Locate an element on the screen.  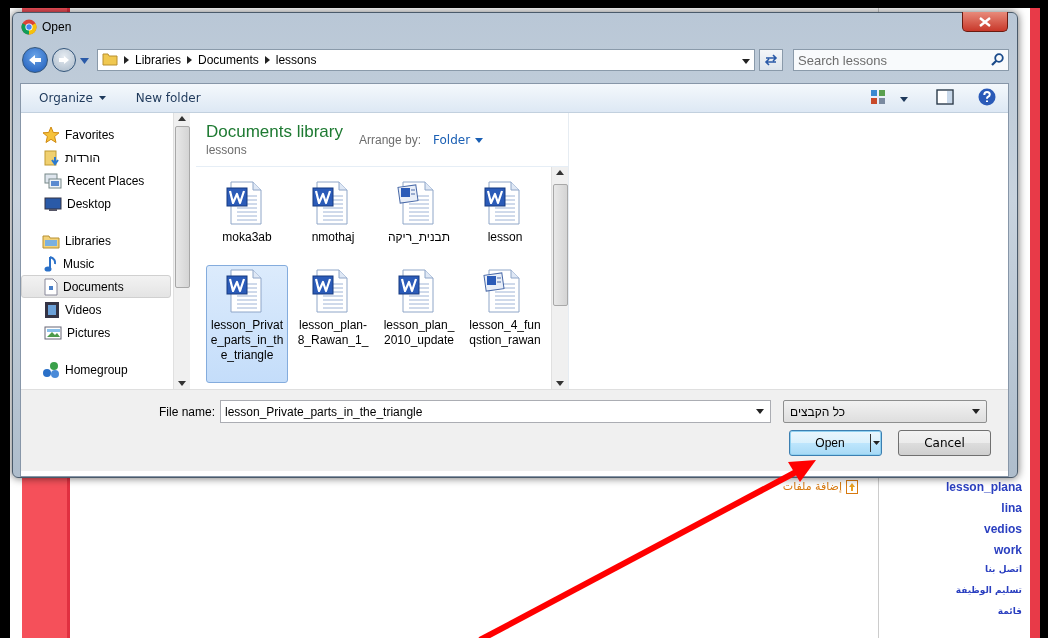
upload-icon is located at coordinates (852, 487).